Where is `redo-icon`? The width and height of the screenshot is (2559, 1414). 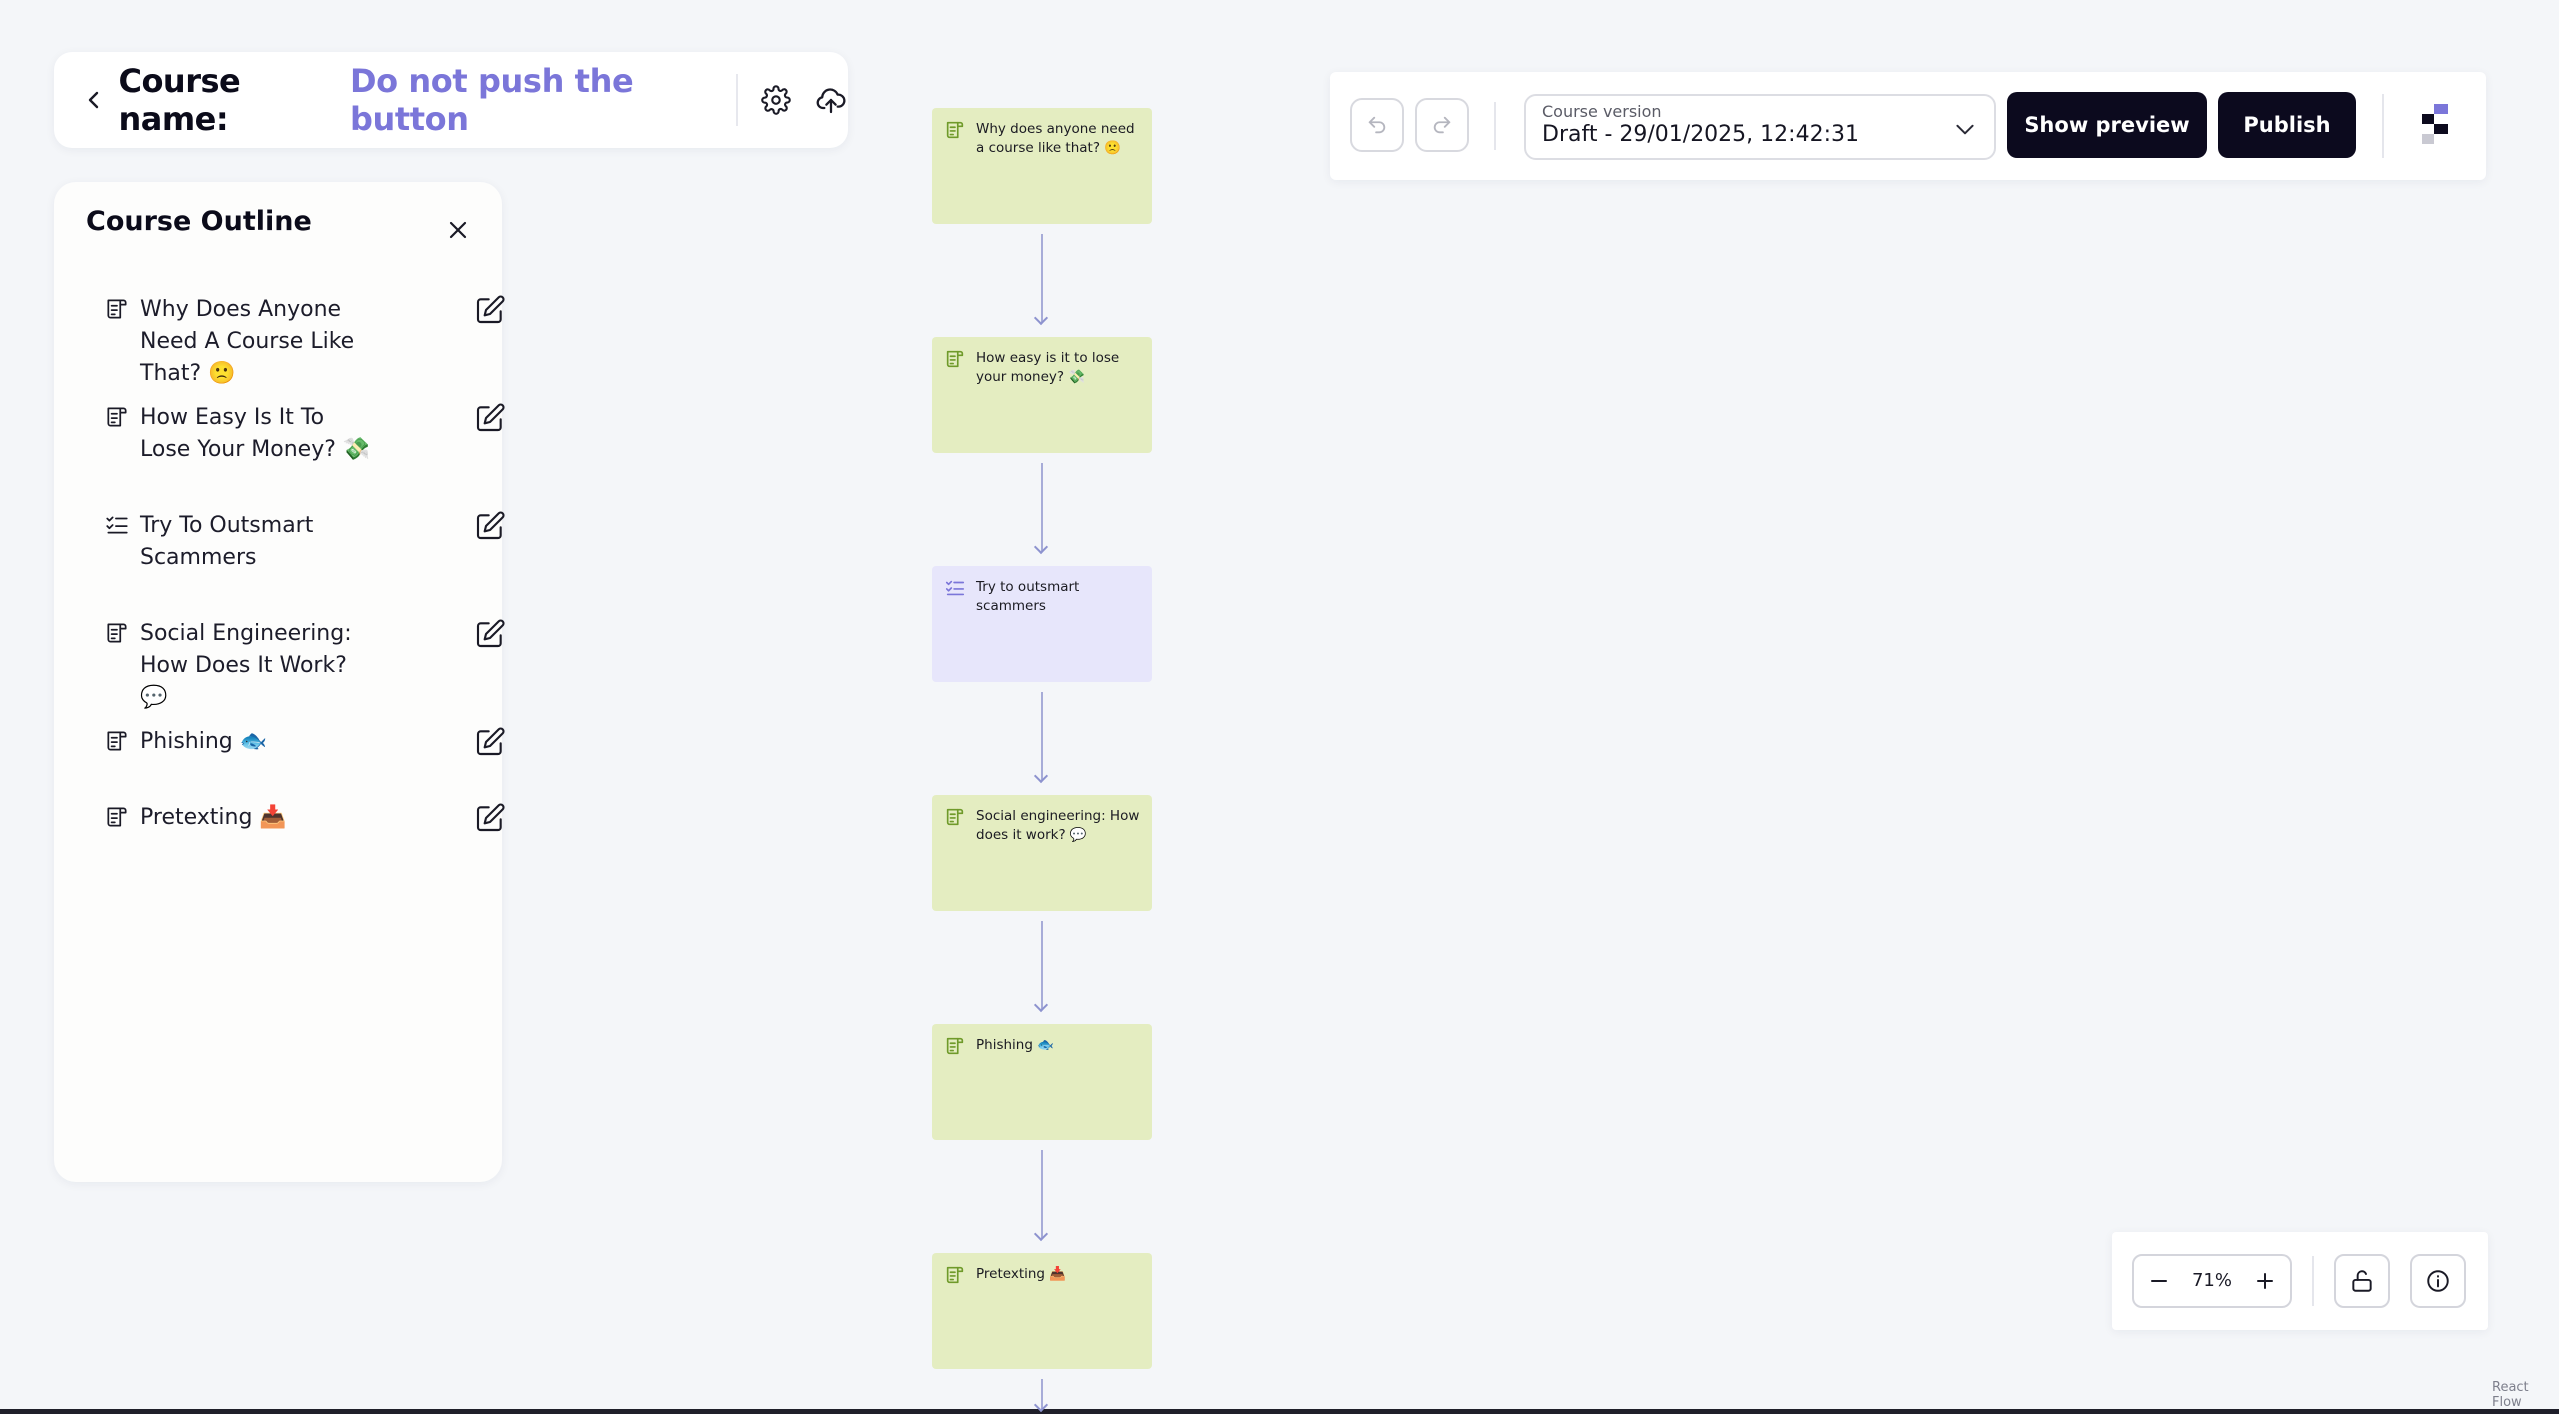 redo-icon is located at coordinates (1442, 125).